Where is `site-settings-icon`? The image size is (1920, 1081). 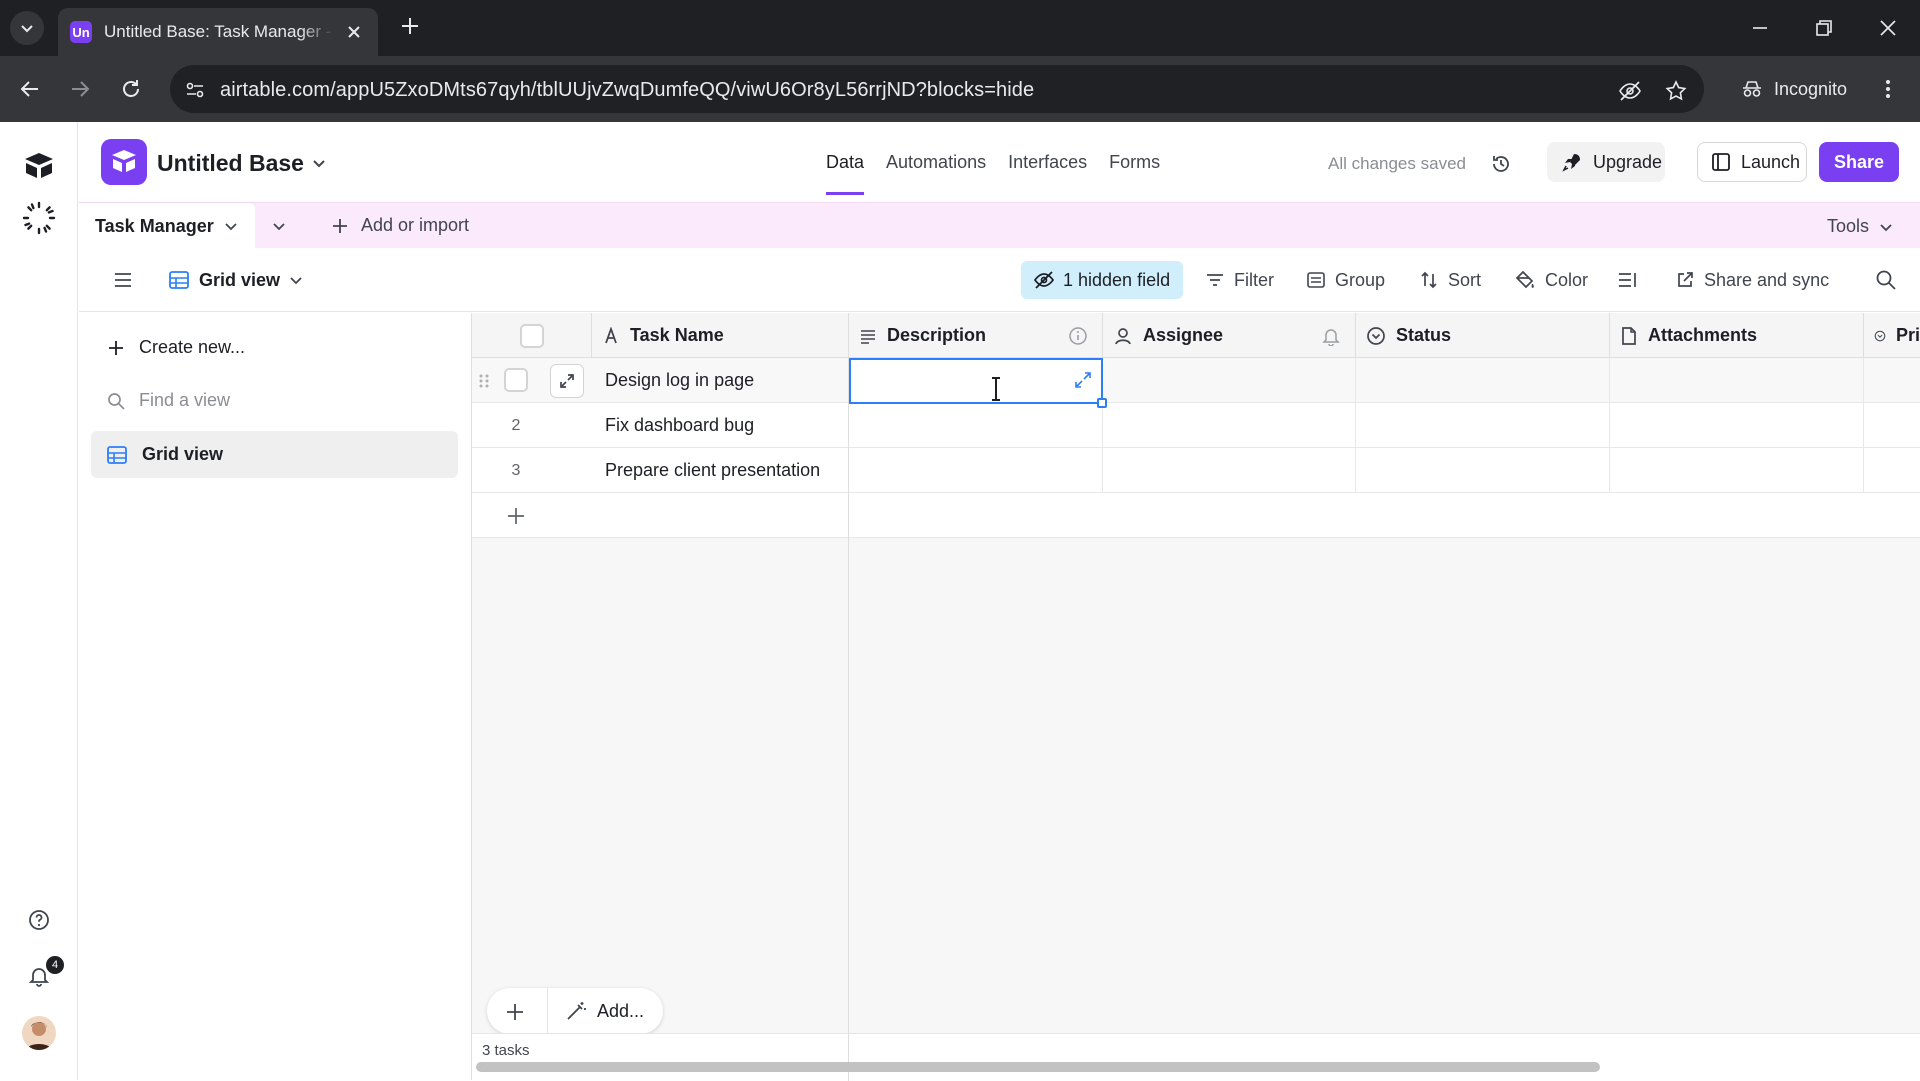
site-settings-icon is located at coordinates (195, 90).